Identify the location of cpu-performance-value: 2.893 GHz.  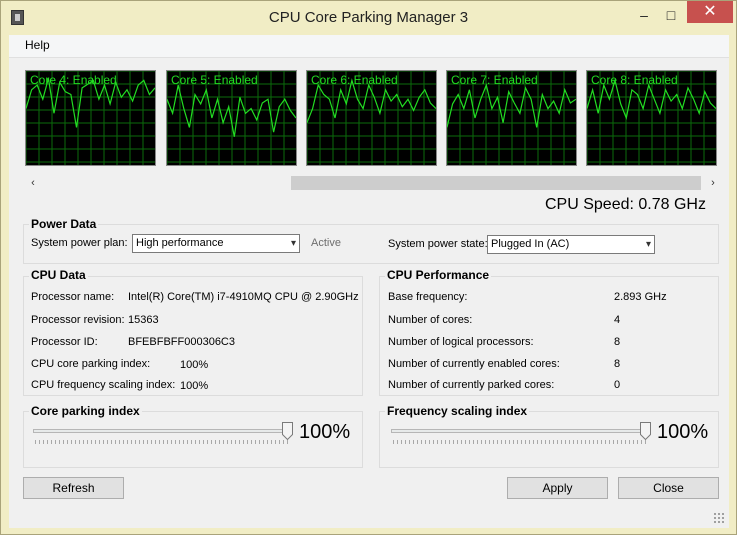
(640, 297).